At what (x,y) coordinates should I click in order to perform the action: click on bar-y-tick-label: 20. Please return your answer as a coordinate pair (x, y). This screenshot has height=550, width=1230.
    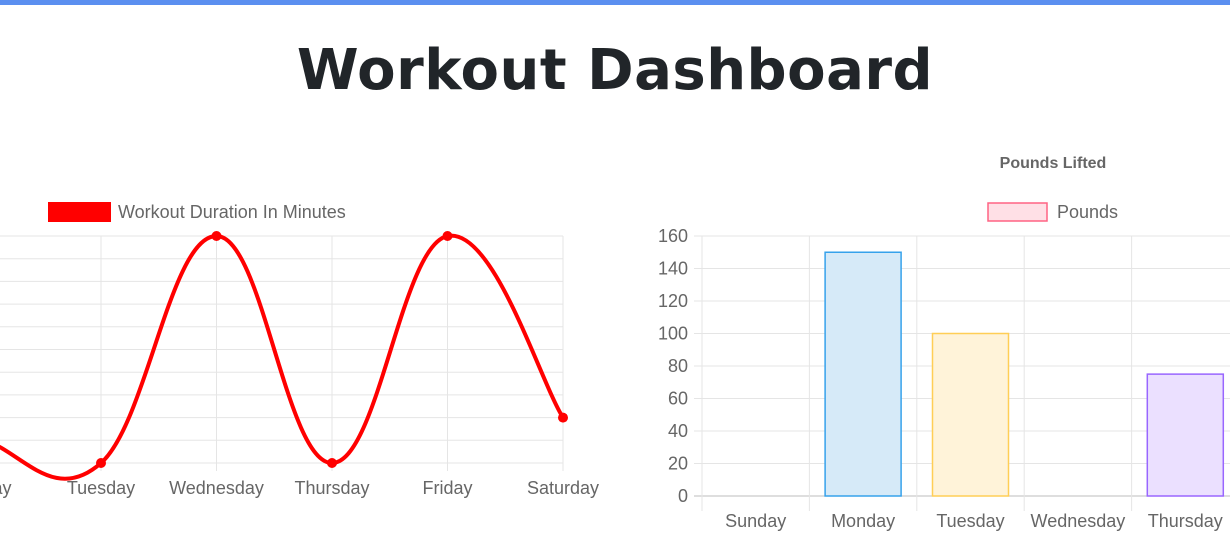
    Looking at the image, I should click on (678, 464).